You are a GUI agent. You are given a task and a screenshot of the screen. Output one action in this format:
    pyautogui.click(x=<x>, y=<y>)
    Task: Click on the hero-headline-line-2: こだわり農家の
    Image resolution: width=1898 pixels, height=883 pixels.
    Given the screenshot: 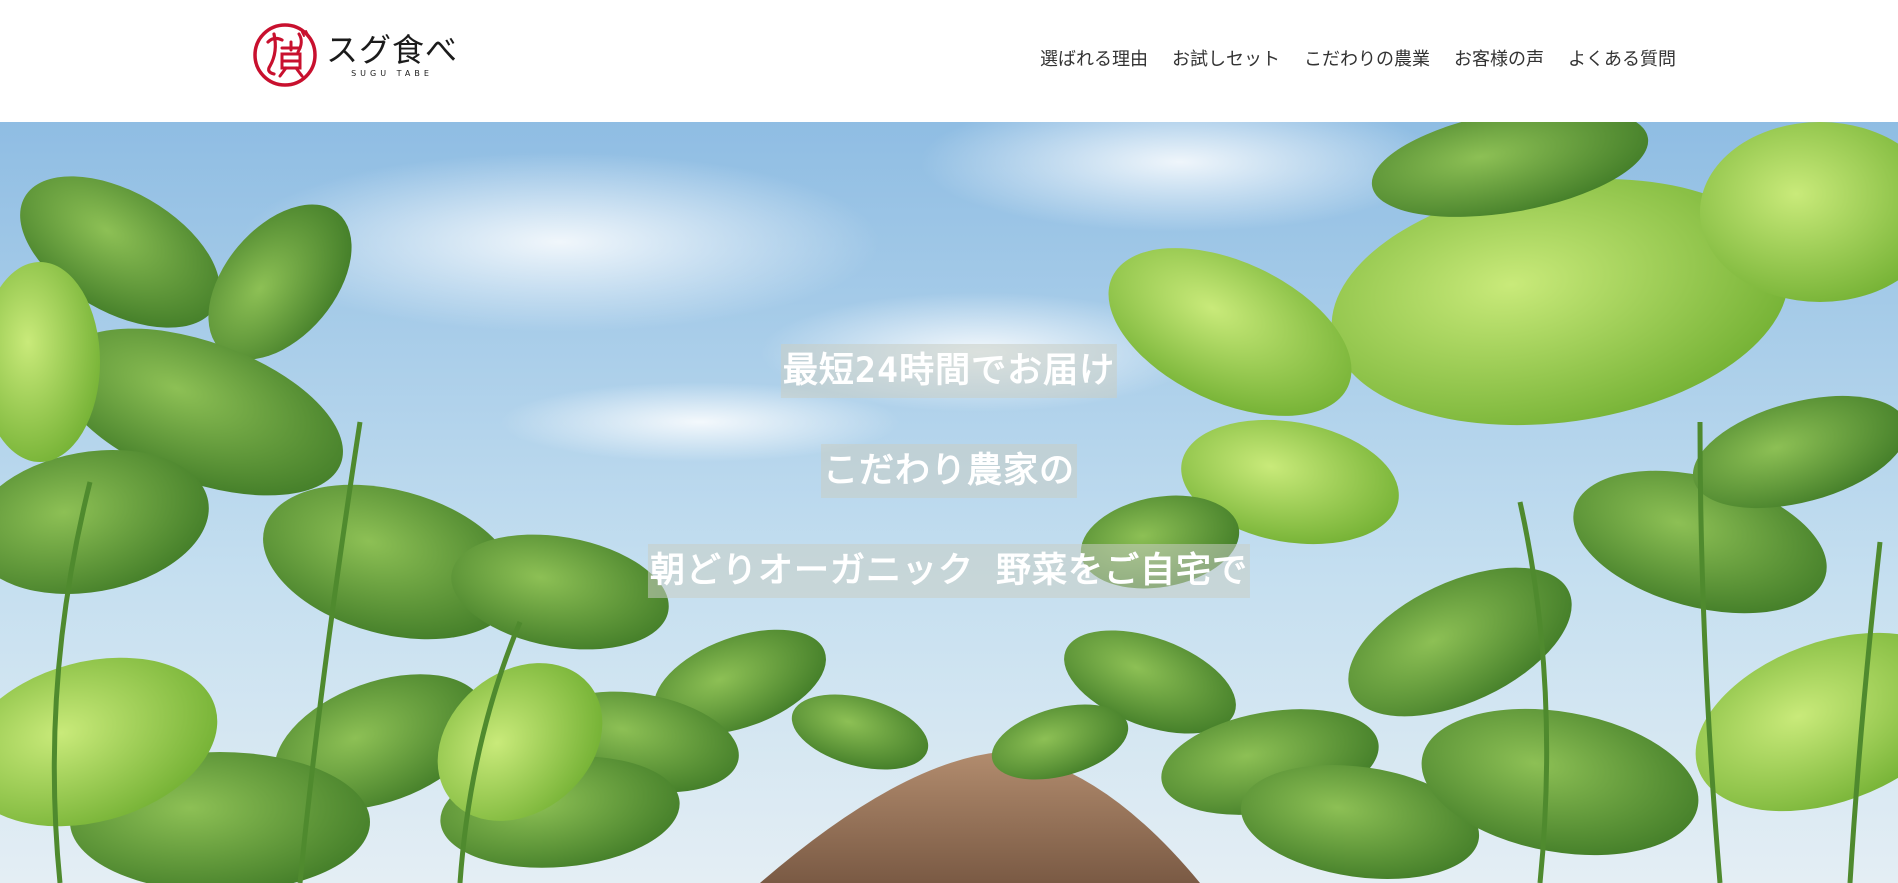 What is the action you would take?
    pyautogui.click(x=949, y=471)
    